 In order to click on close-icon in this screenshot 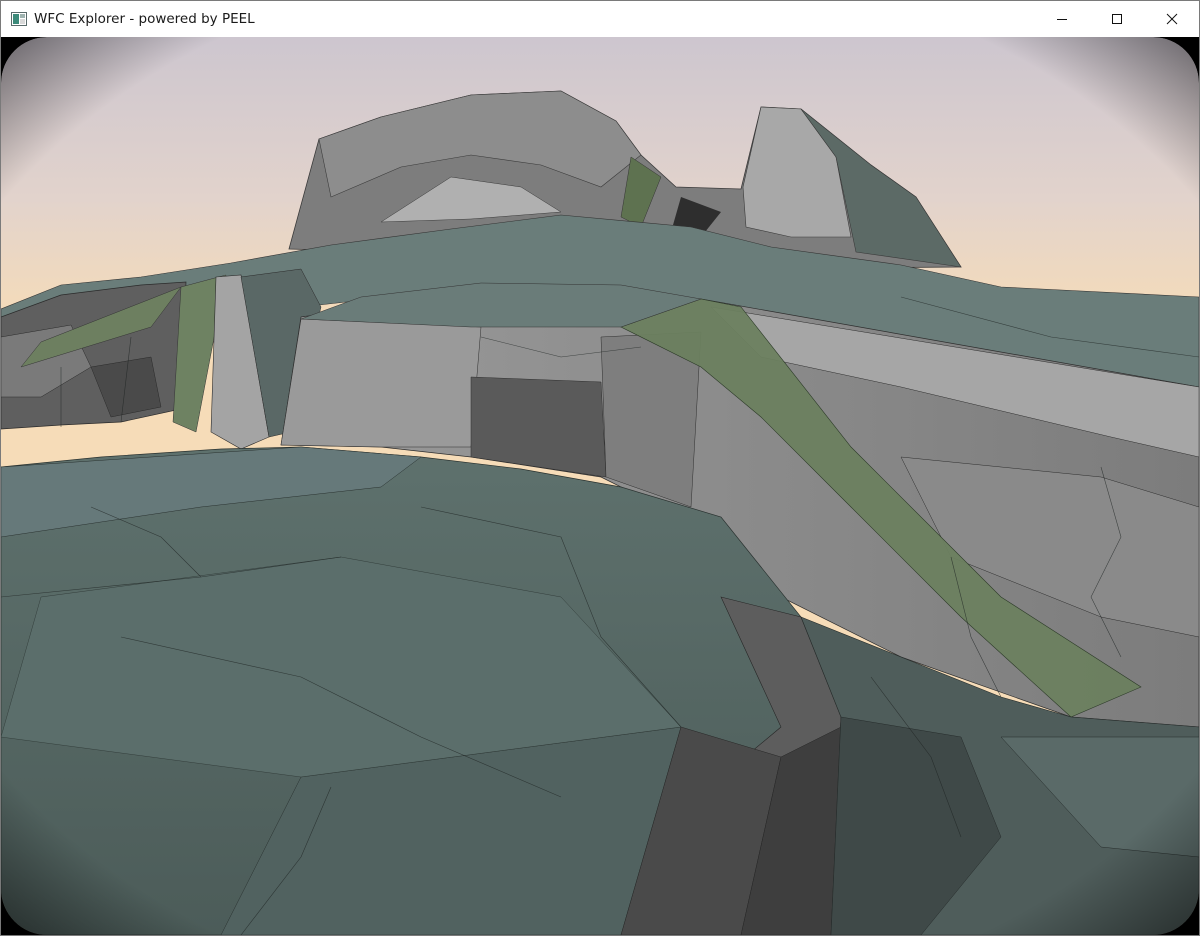, I will do `click(1171, 19)`.